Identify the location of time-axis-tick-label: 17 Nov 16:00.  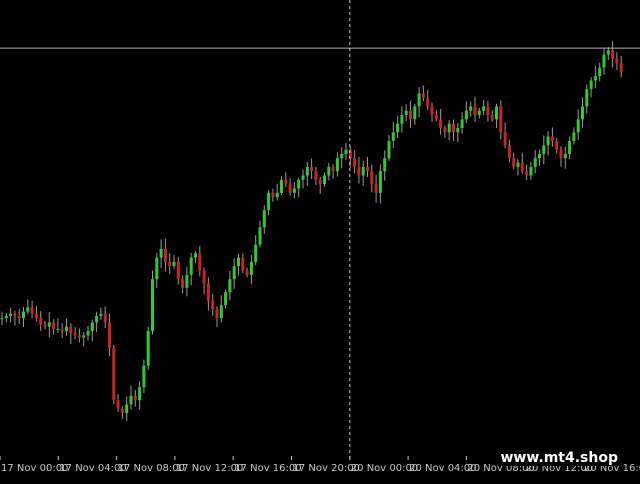
(267, 468).